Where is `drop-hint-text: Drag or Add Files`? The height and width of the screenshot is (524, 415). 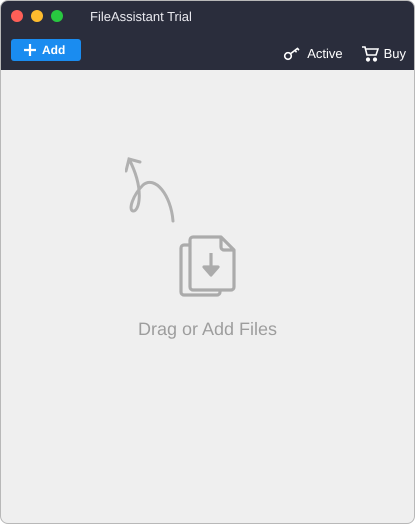 drop-hint-text: Drag or Add Files is located at coordinates (208, 329).